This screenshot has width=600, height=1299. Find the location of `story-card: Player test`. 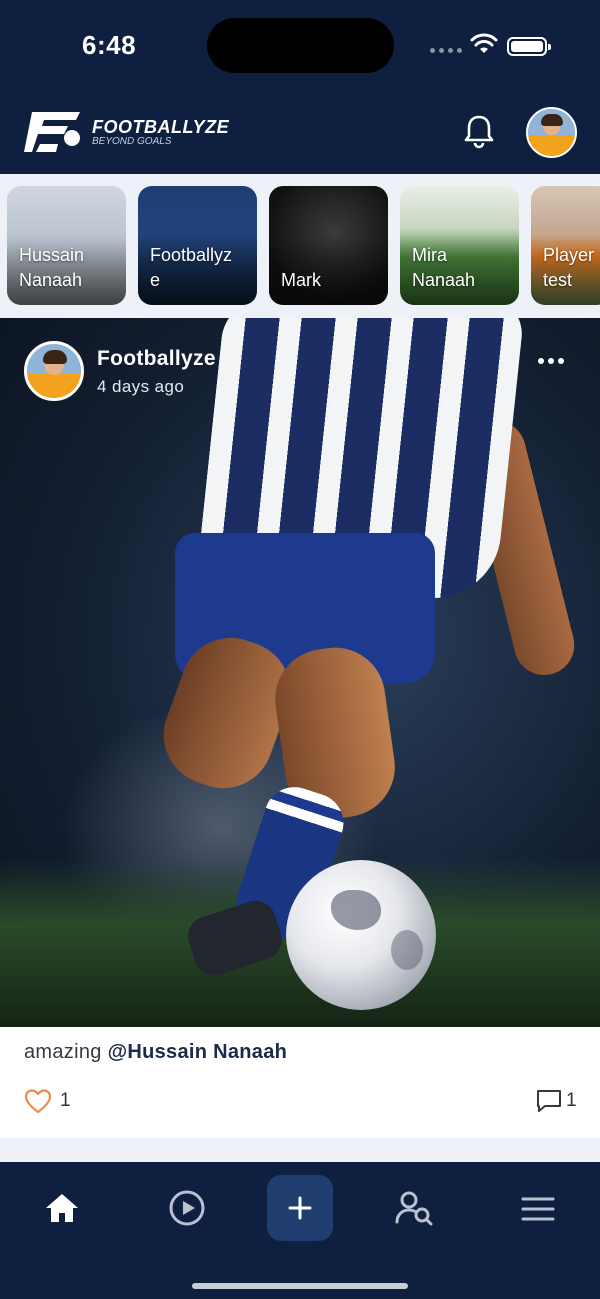

story-card: Player test is located at coordinates (565, 245).